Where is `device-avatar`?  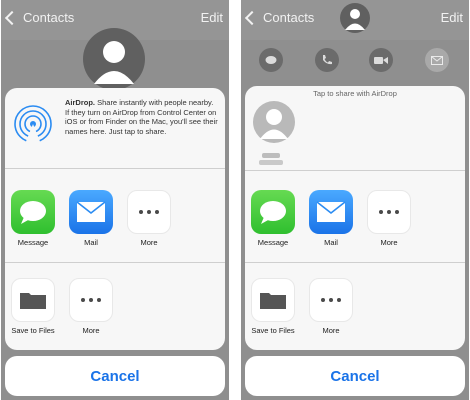 device-avatar is located at coordinates (274, 122).